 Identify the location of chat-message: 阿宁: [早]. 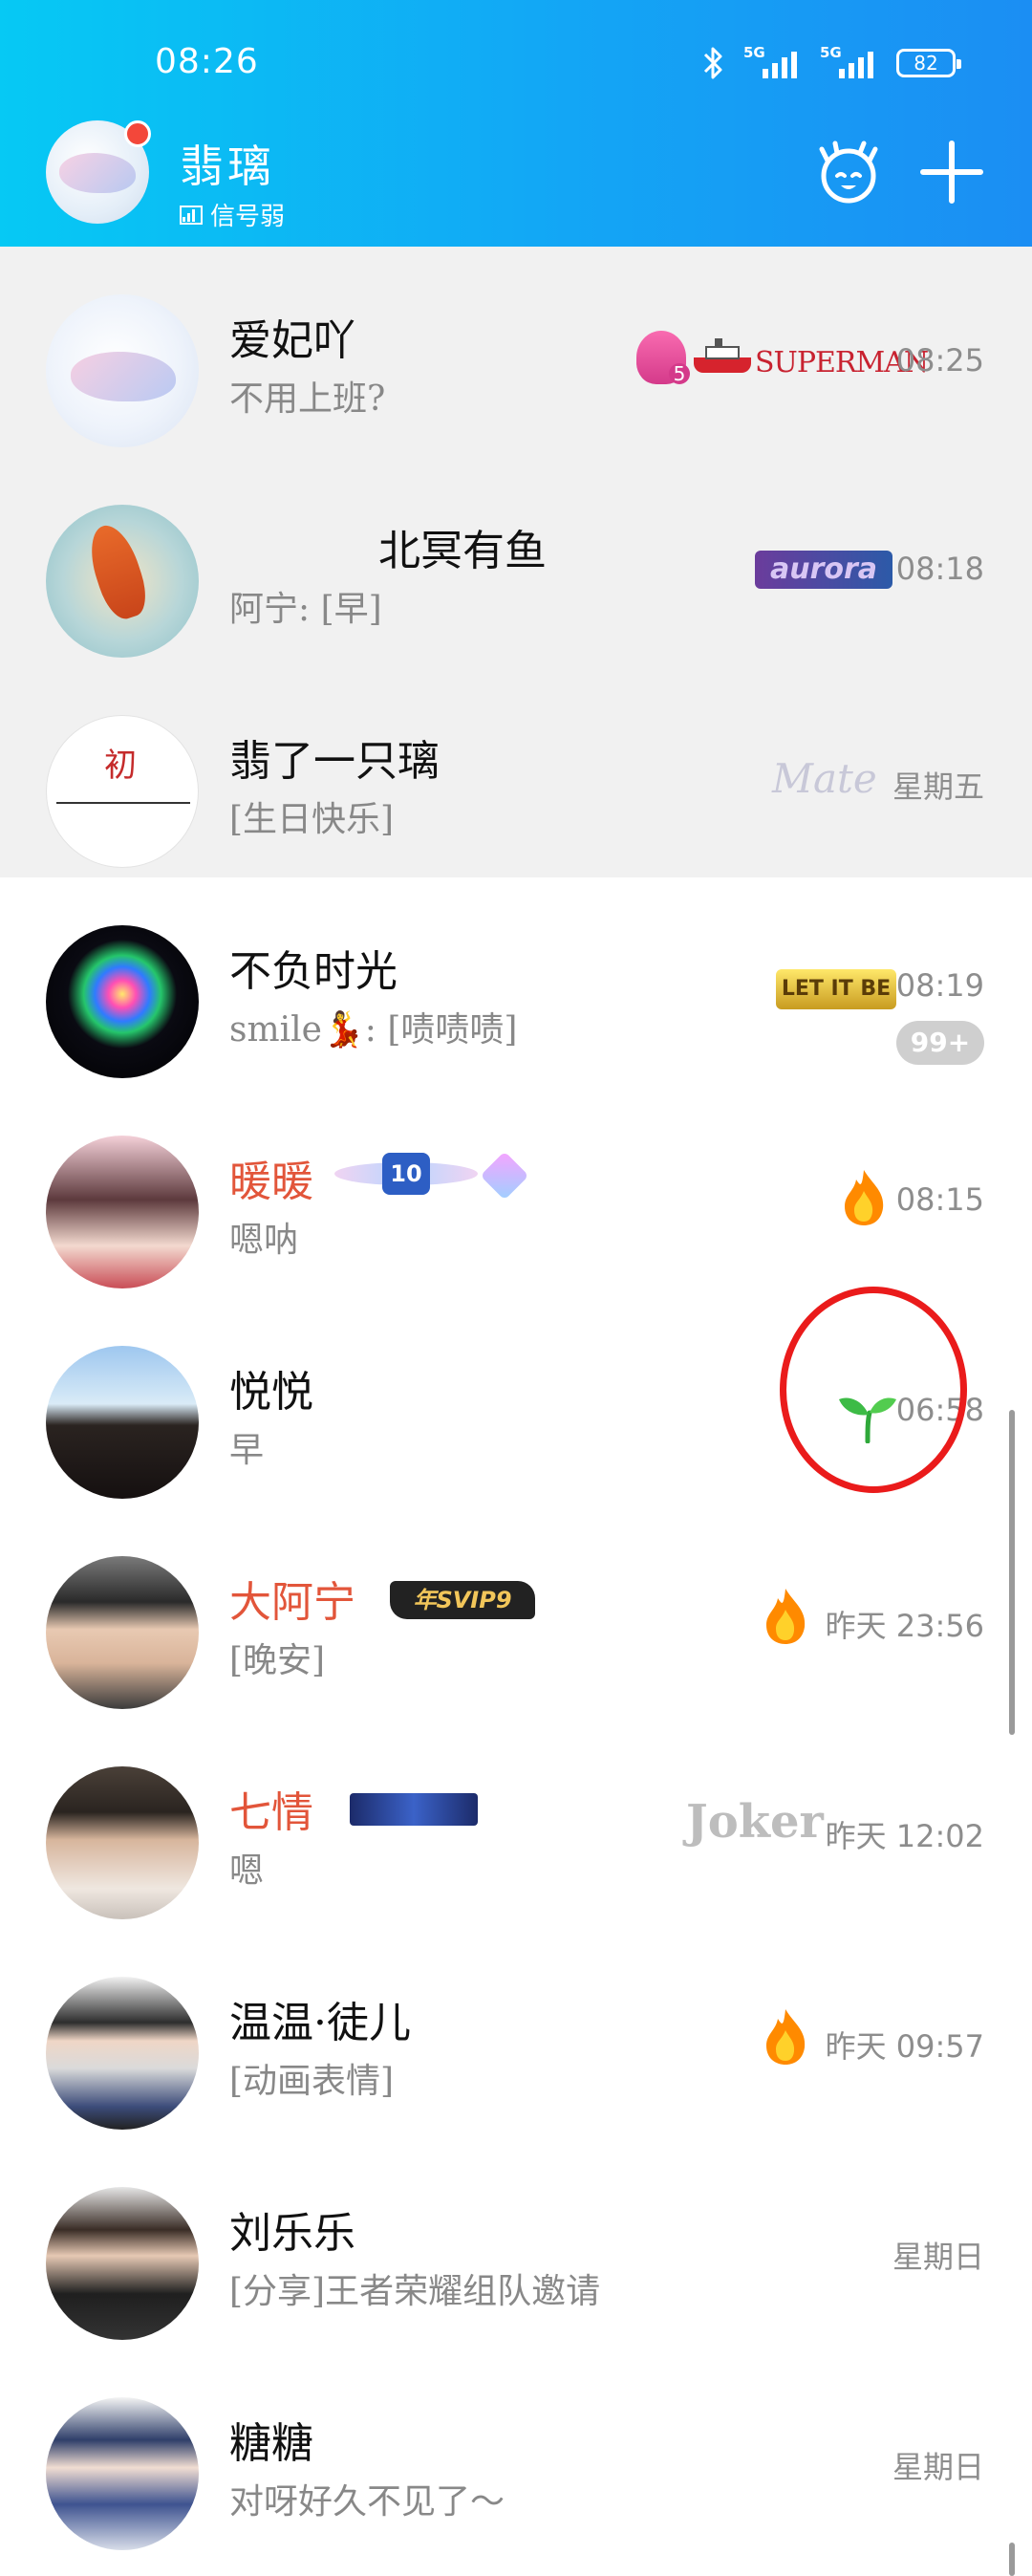
(305, 609).